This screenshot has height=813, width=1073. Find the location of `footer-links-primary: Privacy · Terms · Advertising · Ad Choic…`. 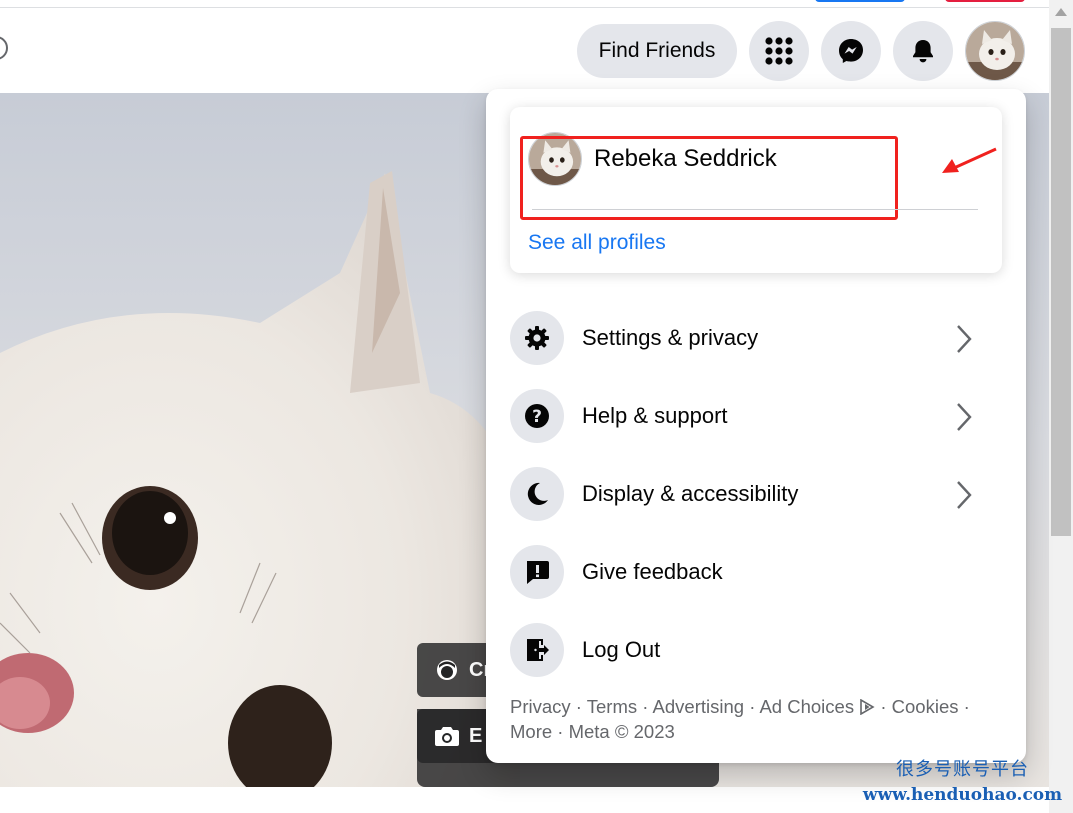

footer-links-primary: Privacy · Terms · Advertising · Ad Choic… is located at coordinates (682, 706).